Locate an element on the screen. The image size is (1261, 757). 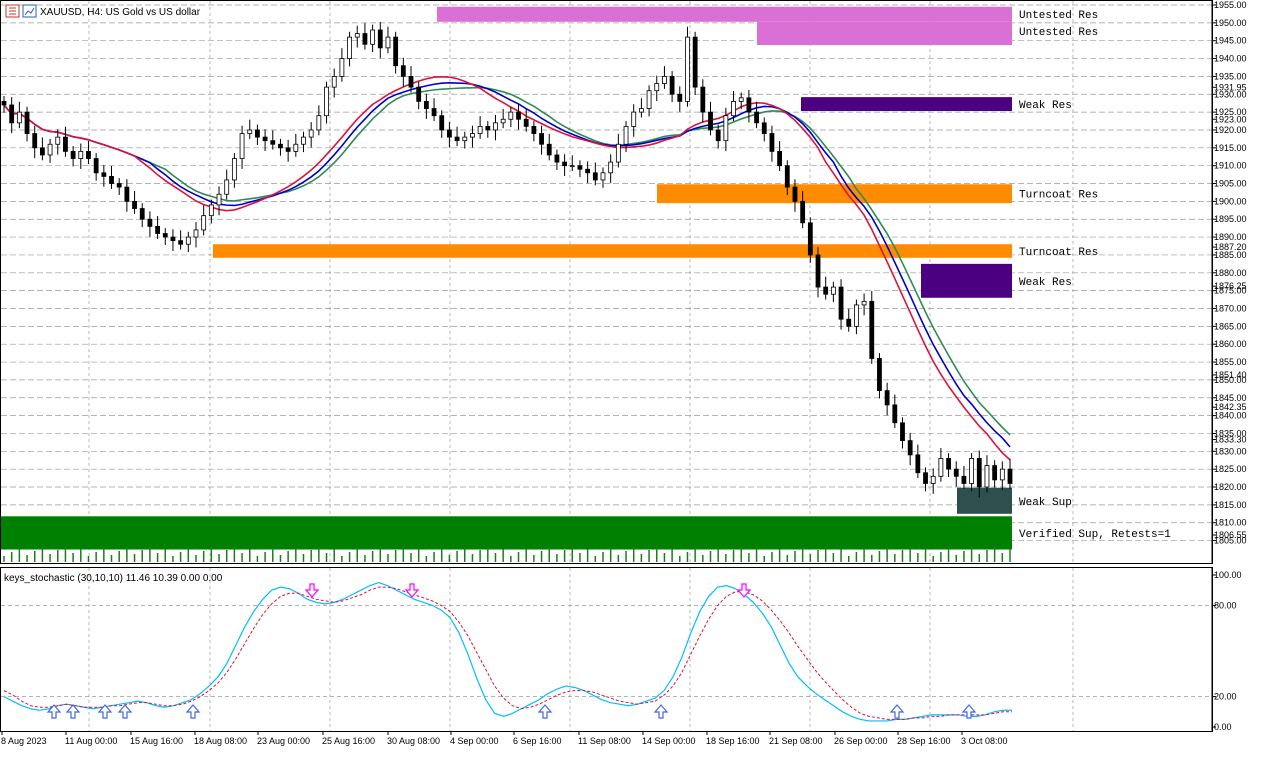
price-tick-label: 1950.00 is located at coordinates (1230, 23).